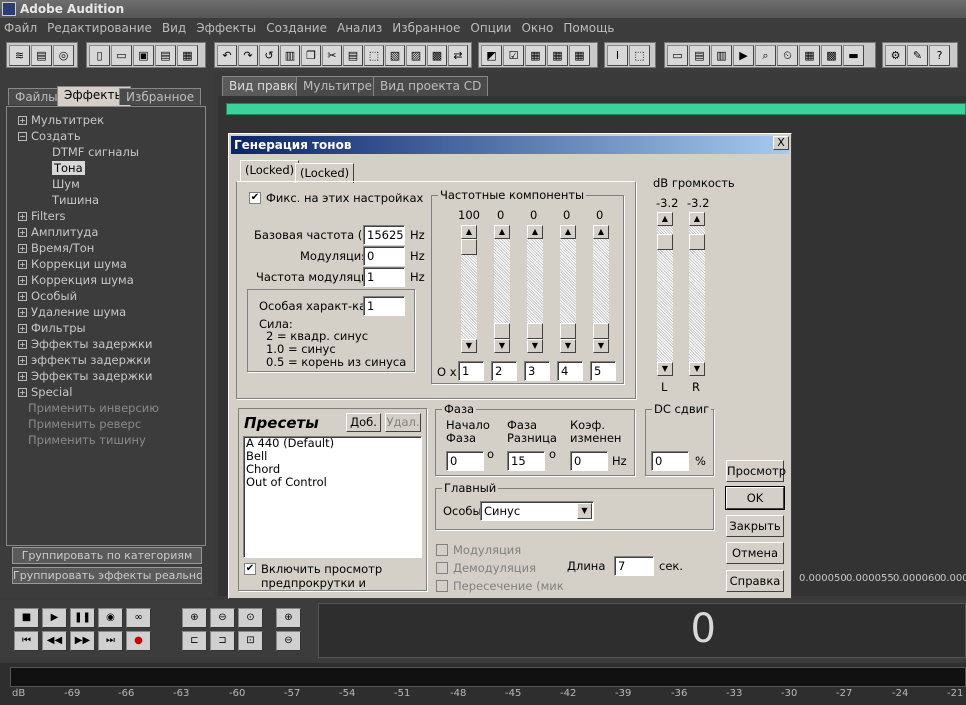  Describe the element at coordinates (743, 55) in the screenshot. I see `play-window-icon: ▶` at that location.